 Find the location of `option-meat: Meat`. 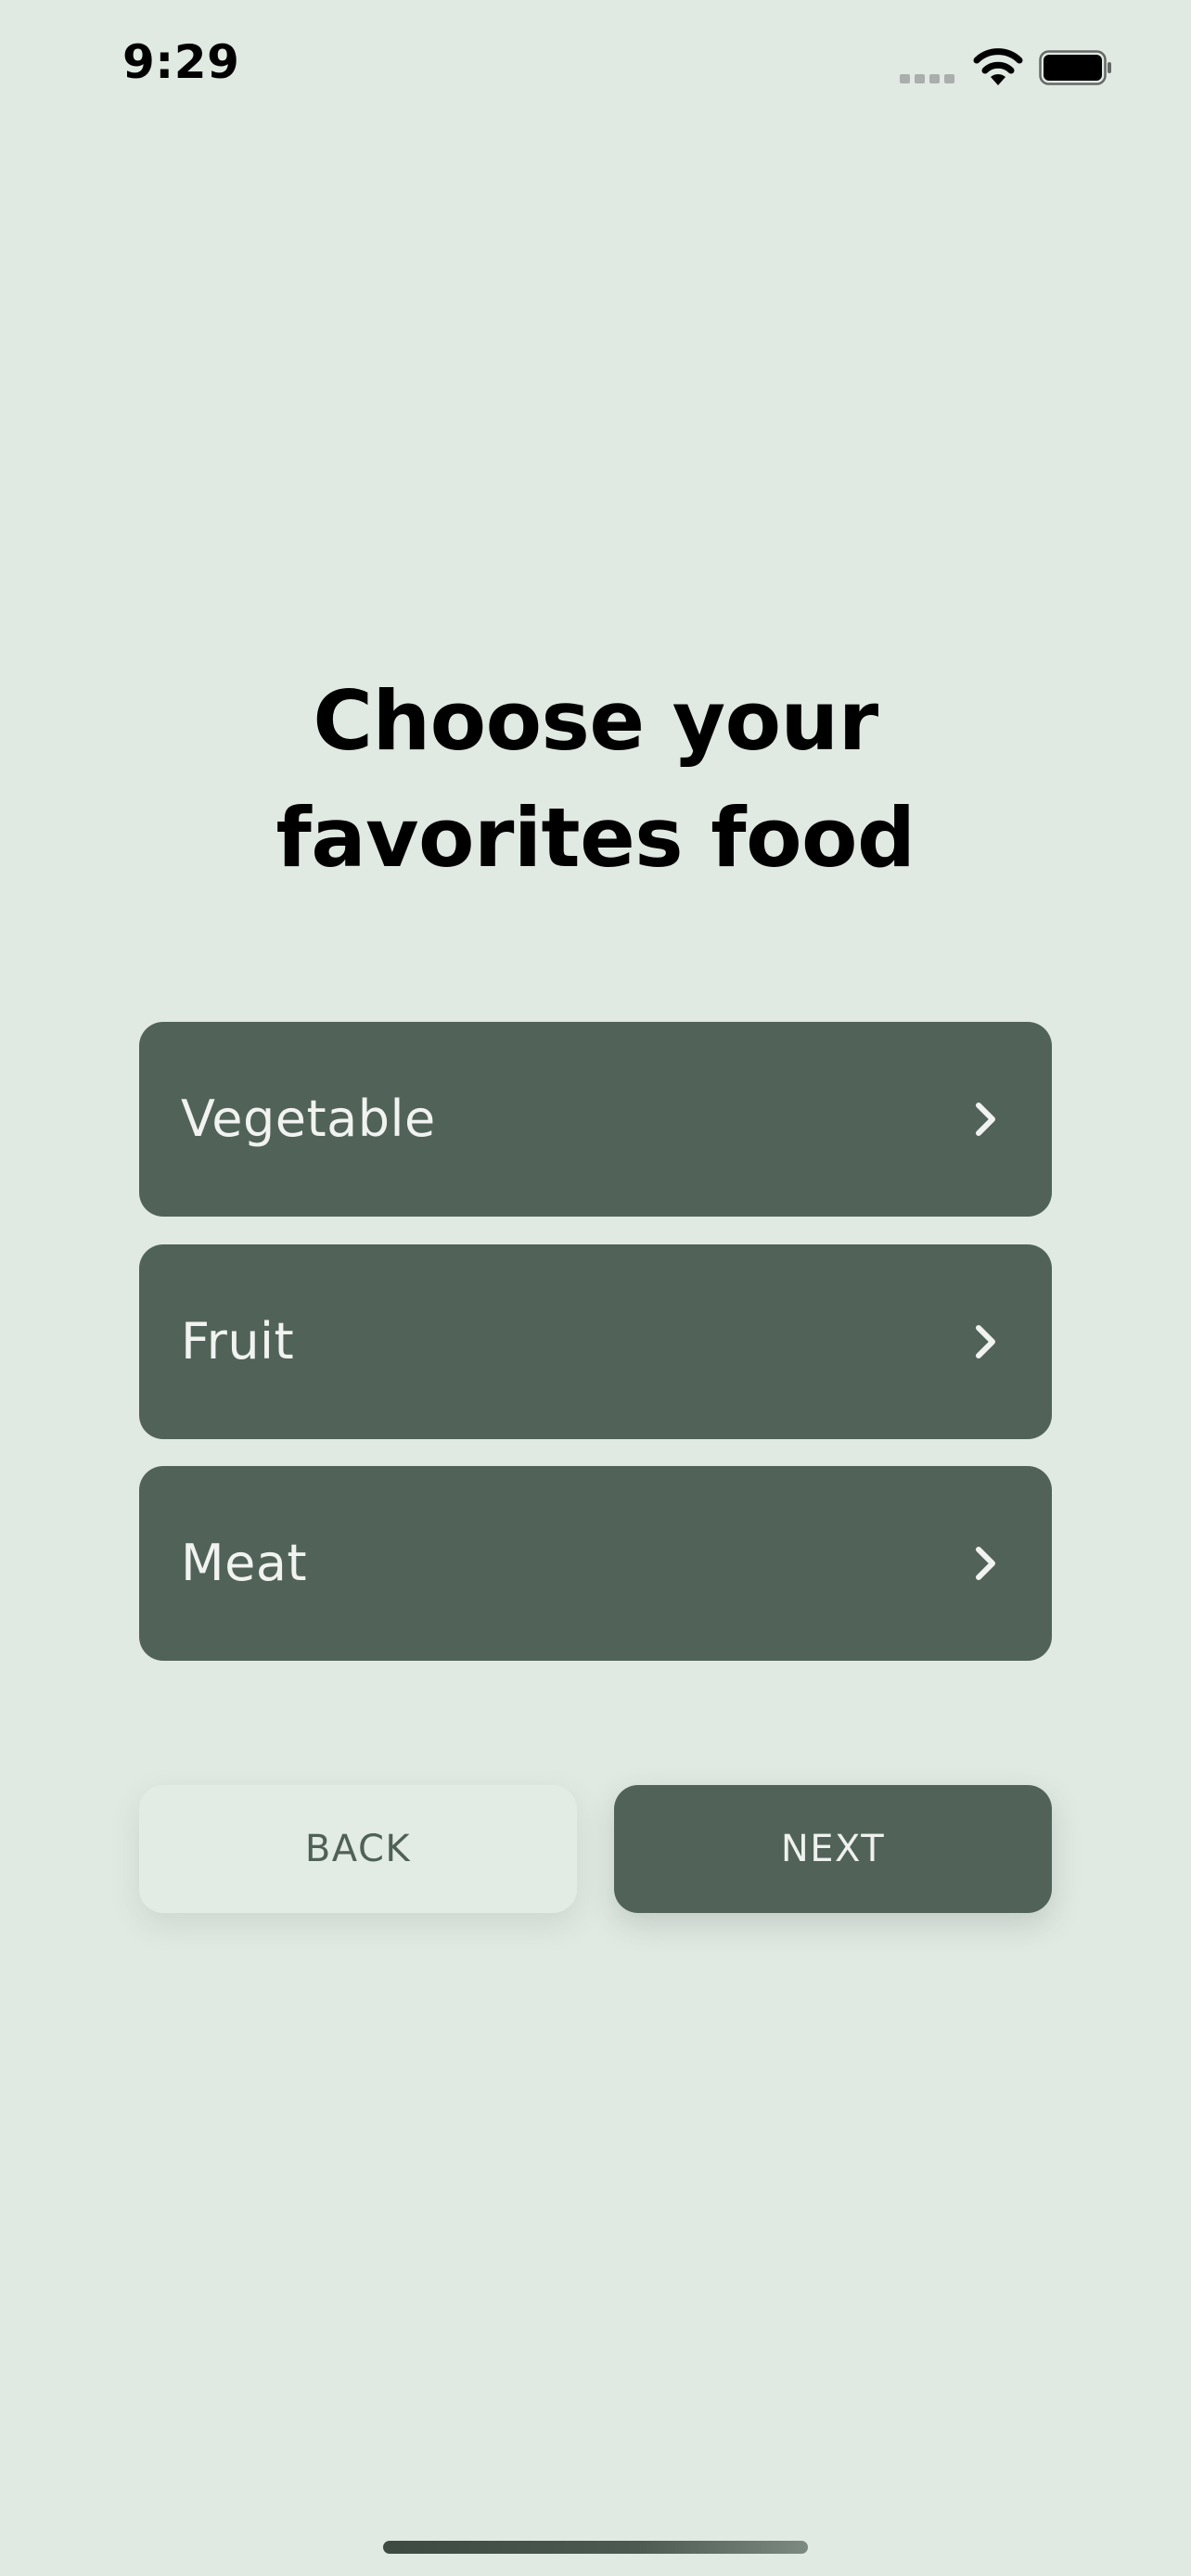

option-meat: Meat is located at coordinates (595, 1564).